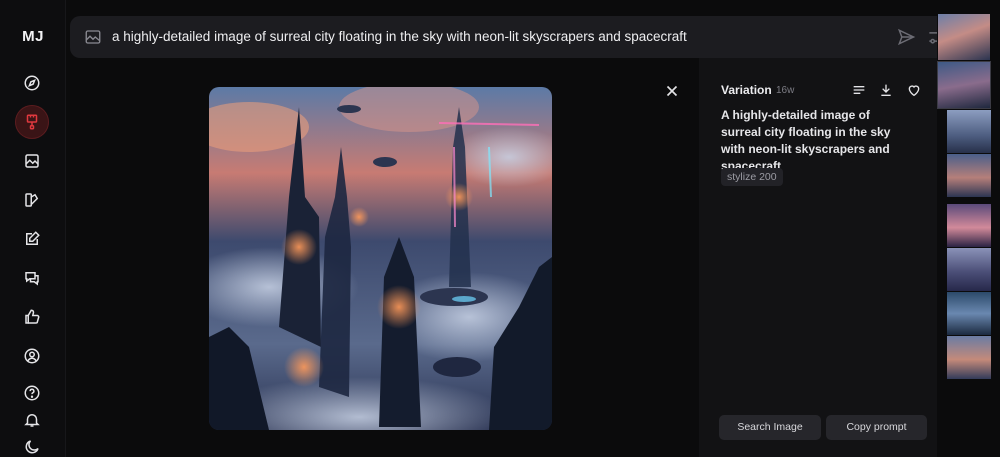 Image resolution: width=1000 pixels, height=457 pixels. I want to click on user-circle-icon, so click(32, 356).